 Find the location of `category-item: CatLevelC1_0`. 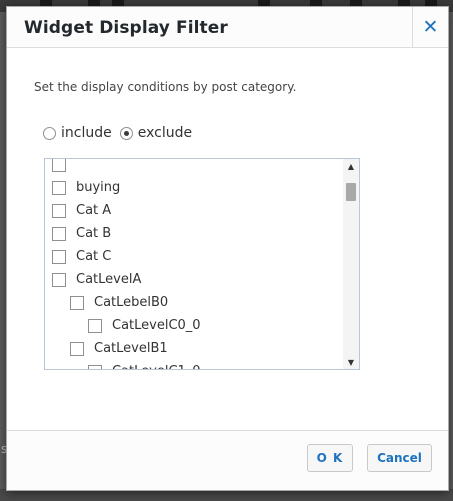

category-item: CatLevelC1_0 is located at coordinates (193, 364).